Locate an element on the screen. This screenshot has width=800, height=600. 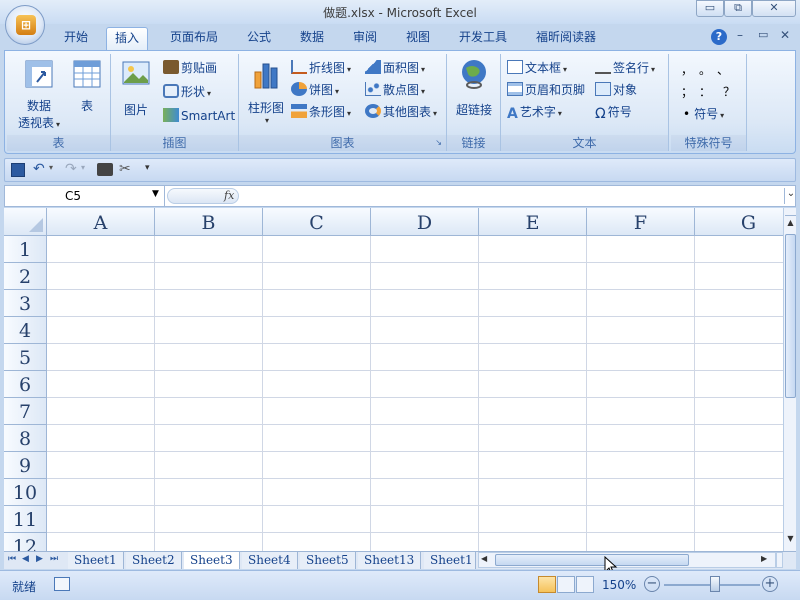
row-header-6: 6 is located at coordinates (25, 384).